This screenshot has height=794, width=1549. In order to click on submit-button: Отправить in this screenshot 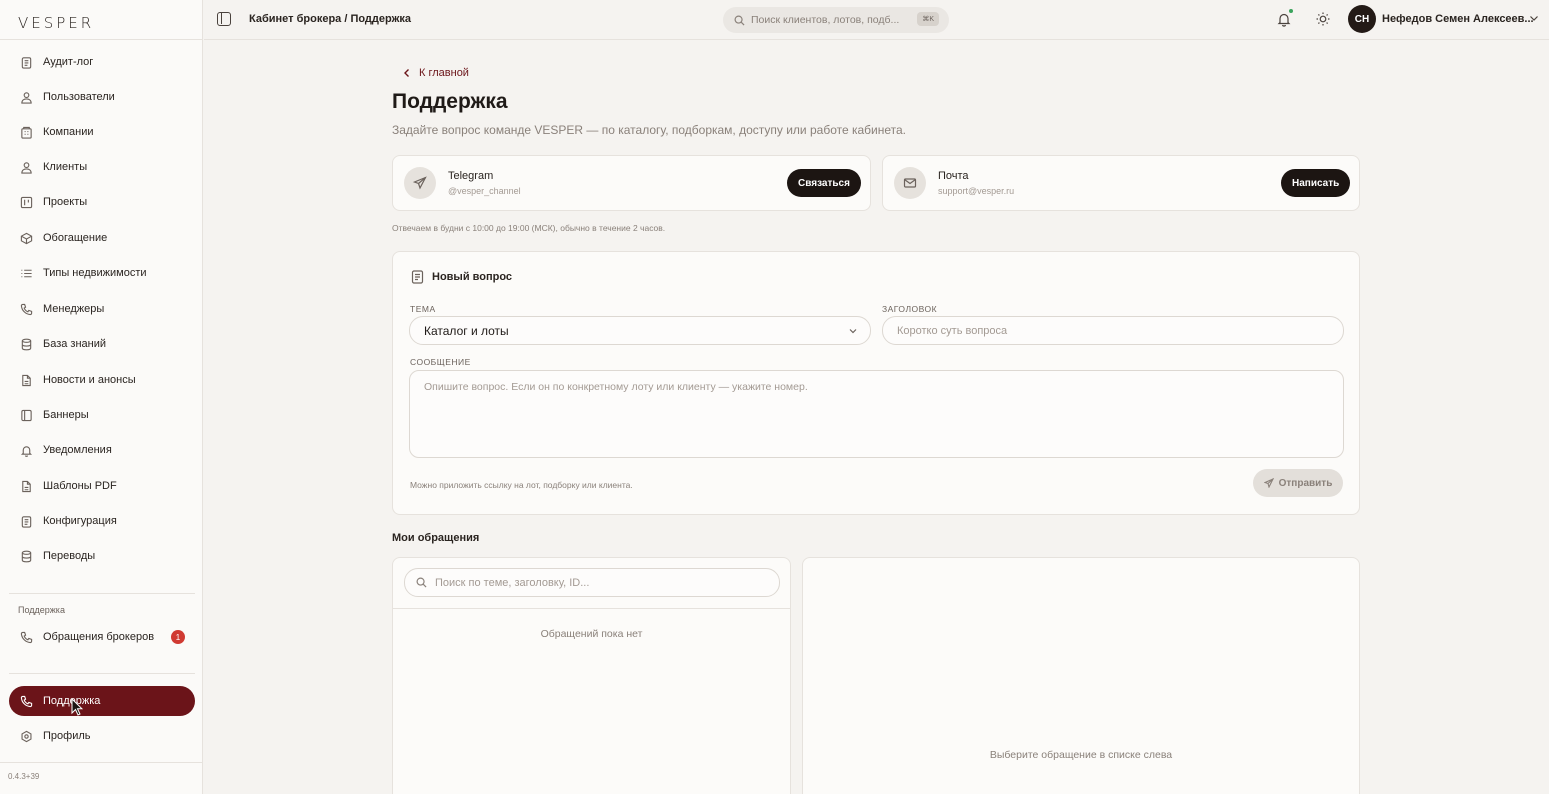, I will do `click(1298, 483)`.